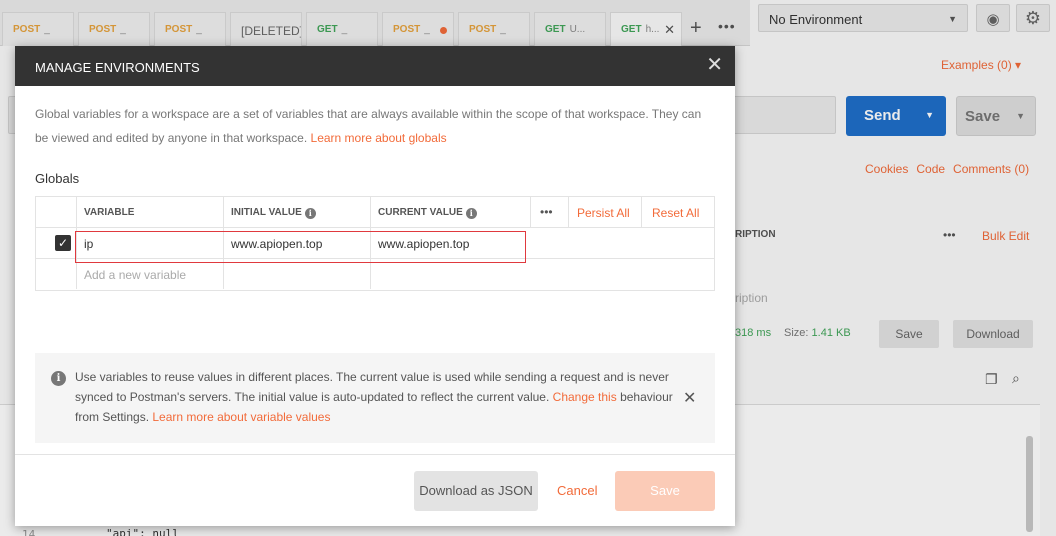 This screenshot has height=536, width=1056. I want to click on new-variable-row: Add a new variable, so click(375, 274).